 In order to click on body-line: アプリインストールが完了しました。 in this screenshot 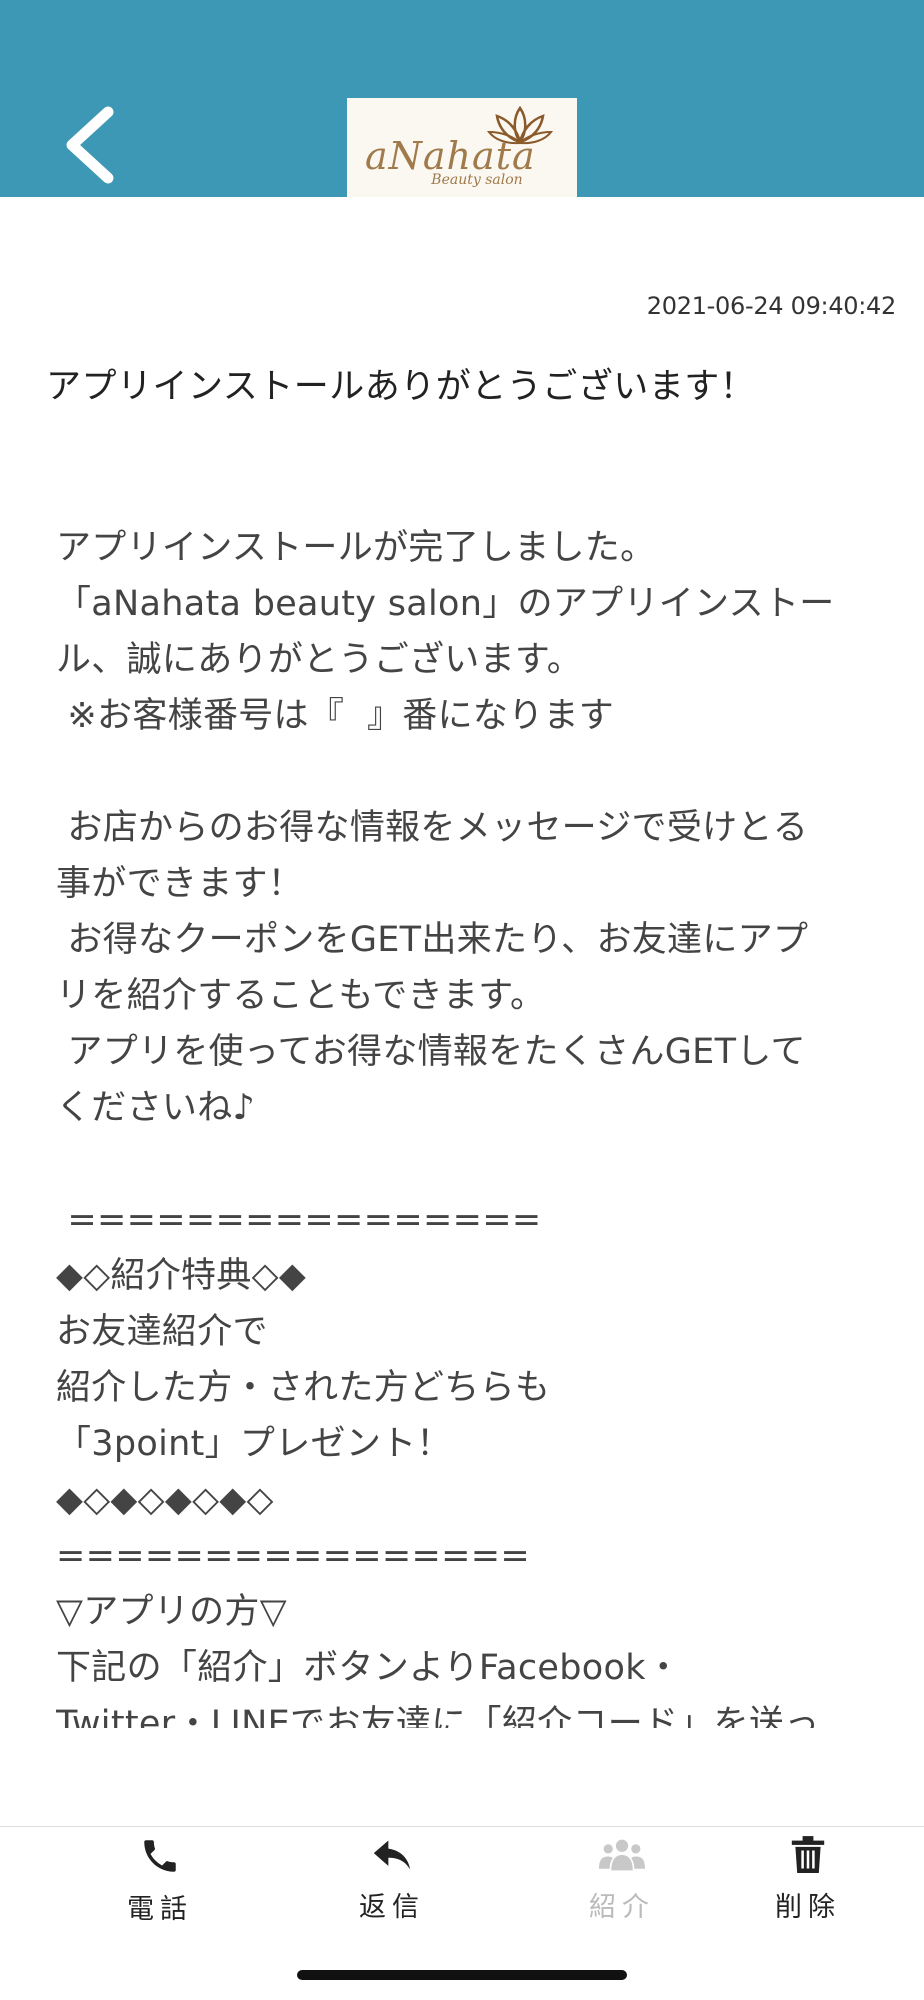, I will do `click(356, 548)`.